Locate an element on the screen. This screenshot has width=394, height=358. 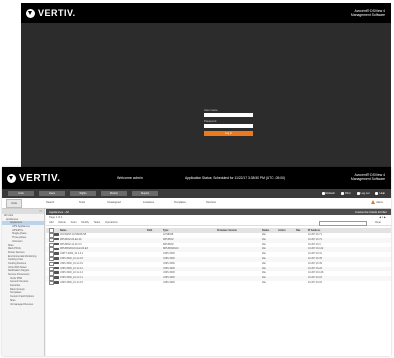
refresh-icon is located at coordinates (323, 193).